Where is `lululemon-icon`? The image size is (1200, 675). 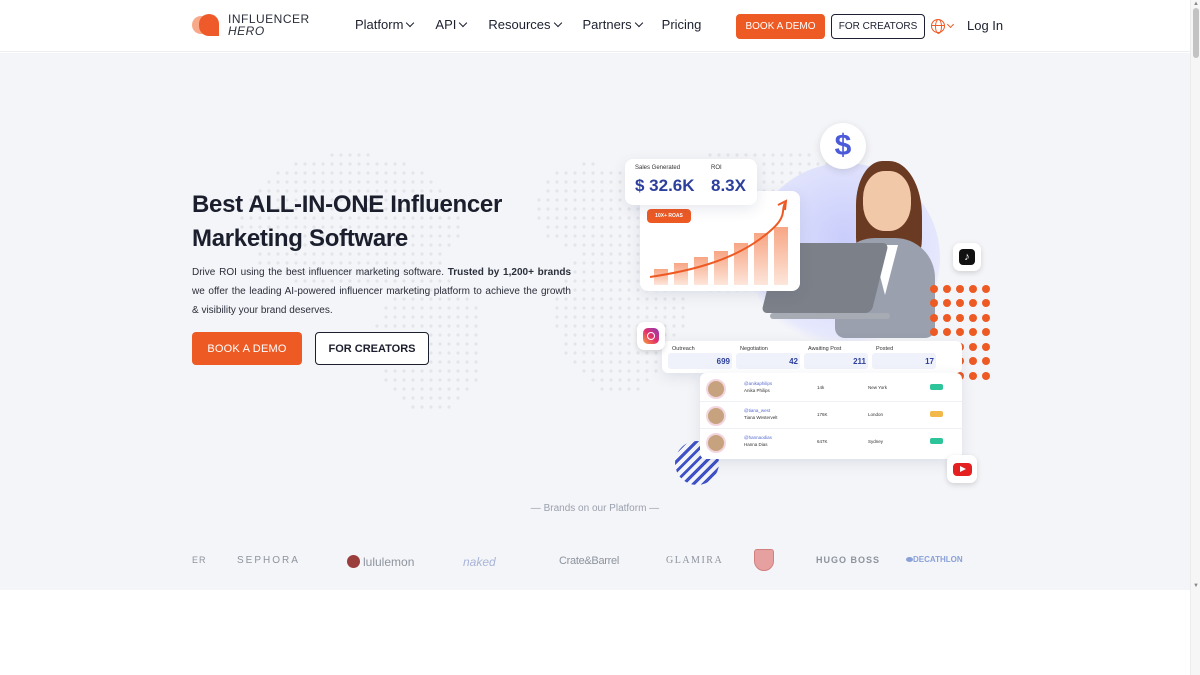
lululemon-icon is located at coordinates (353, 561).